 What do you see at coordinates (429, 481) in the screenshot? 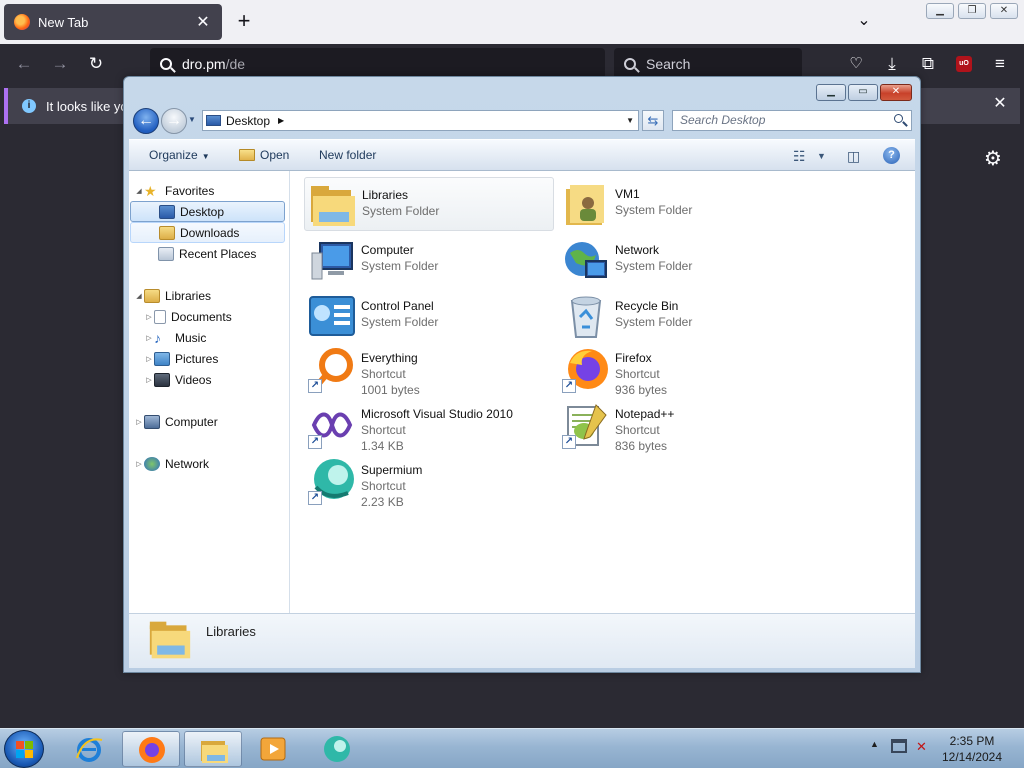
I see `file-item-supermium: ↗ Supermium Shortcut 2.23 KB` at bounding box center [429, 481].